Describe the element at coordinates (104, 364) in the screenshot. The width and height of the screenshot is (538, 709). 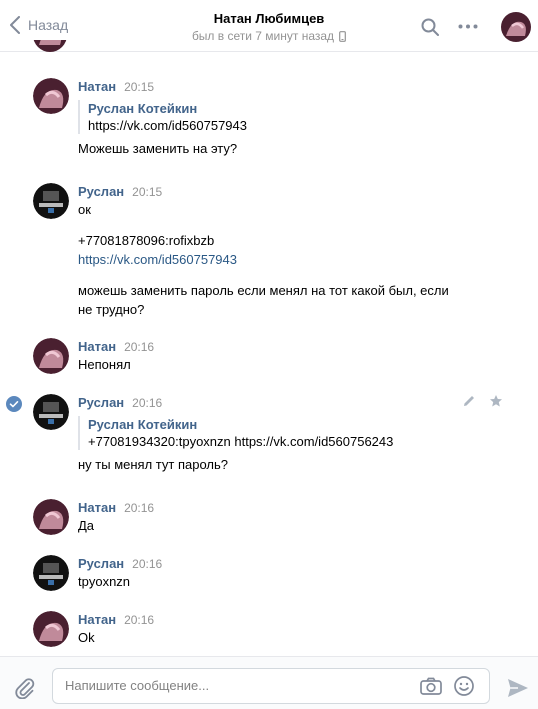
I see `message-text: Непонял` at that location.